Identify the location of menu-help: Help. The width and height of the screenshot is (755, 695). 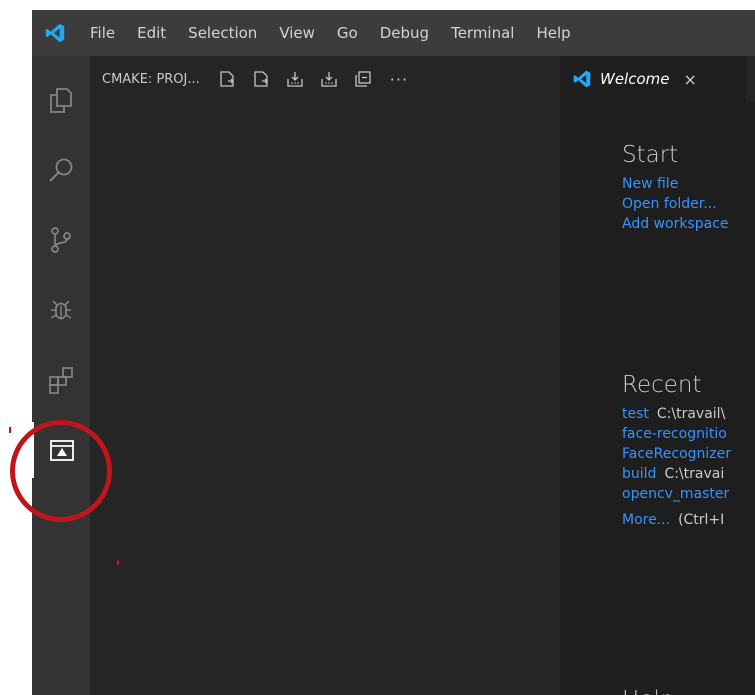
(553, 33).